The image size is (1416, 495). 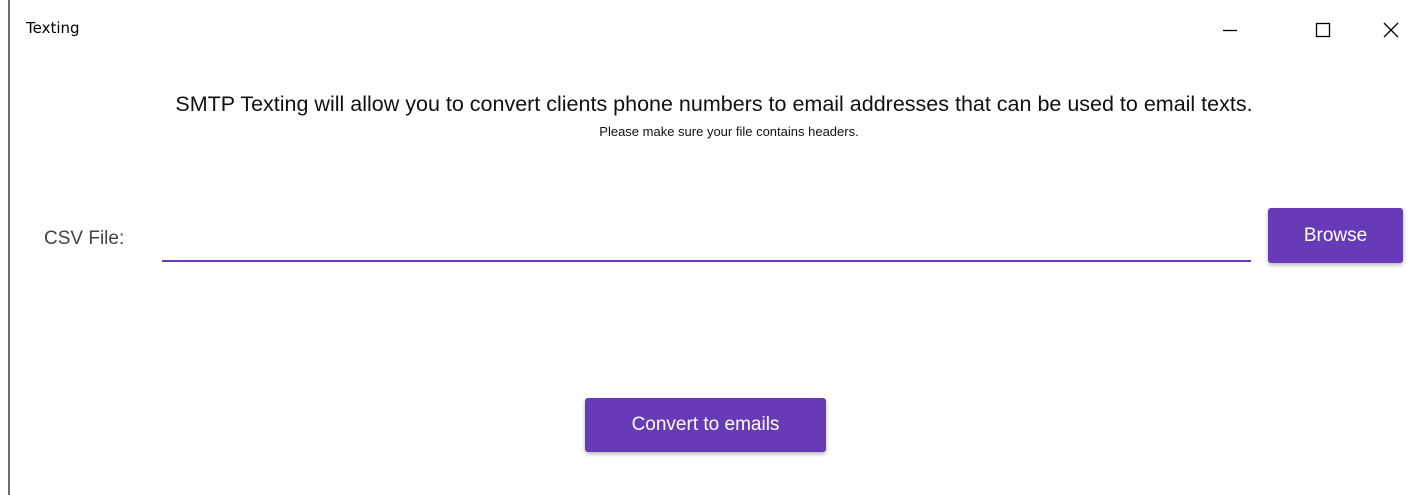 I want to click on browse-button: Browse, so click(x=1335, y=235).